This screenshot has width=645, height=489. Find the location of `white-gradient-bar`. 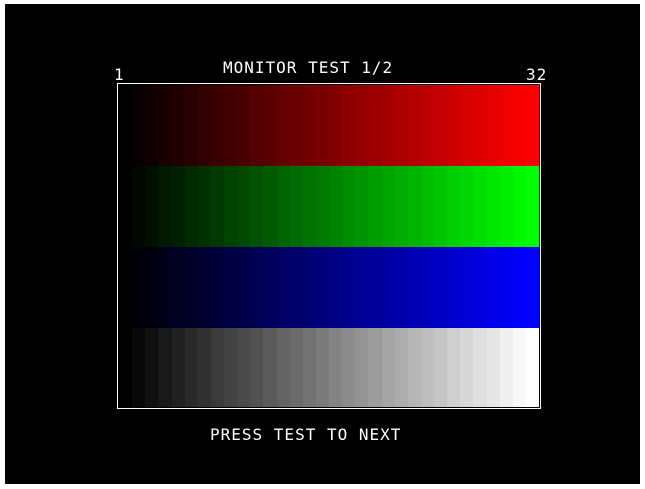

white-gradient-bar is located at coordinates (329, 367).